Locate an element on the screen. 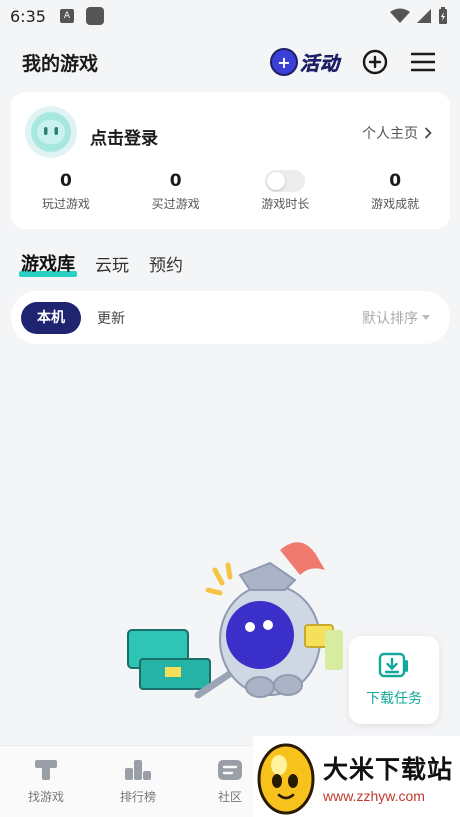 The image size is (460, 817). avatar is located at coordinates (51, 132).